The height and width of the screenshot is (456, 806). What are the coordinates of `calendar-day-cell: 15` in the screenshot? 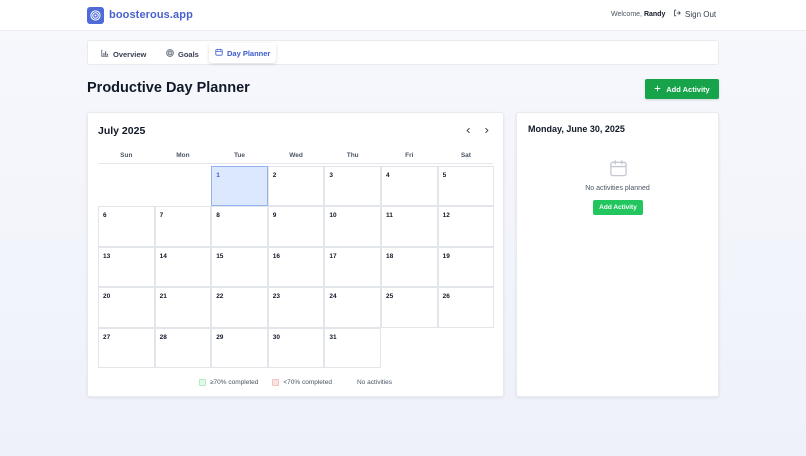 It's located at (239, 267).